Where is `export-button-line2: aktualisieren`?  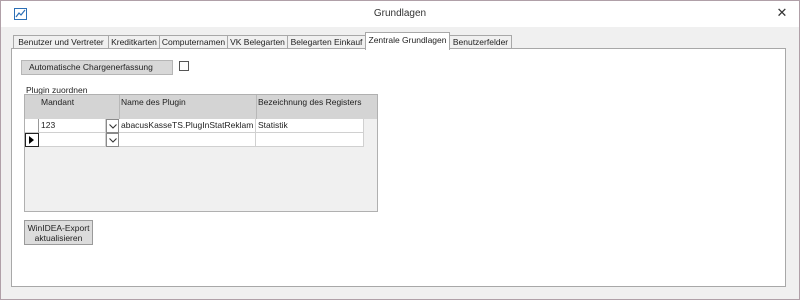
export-button-line2: aktualisieren is located at coordinates (58, 238).